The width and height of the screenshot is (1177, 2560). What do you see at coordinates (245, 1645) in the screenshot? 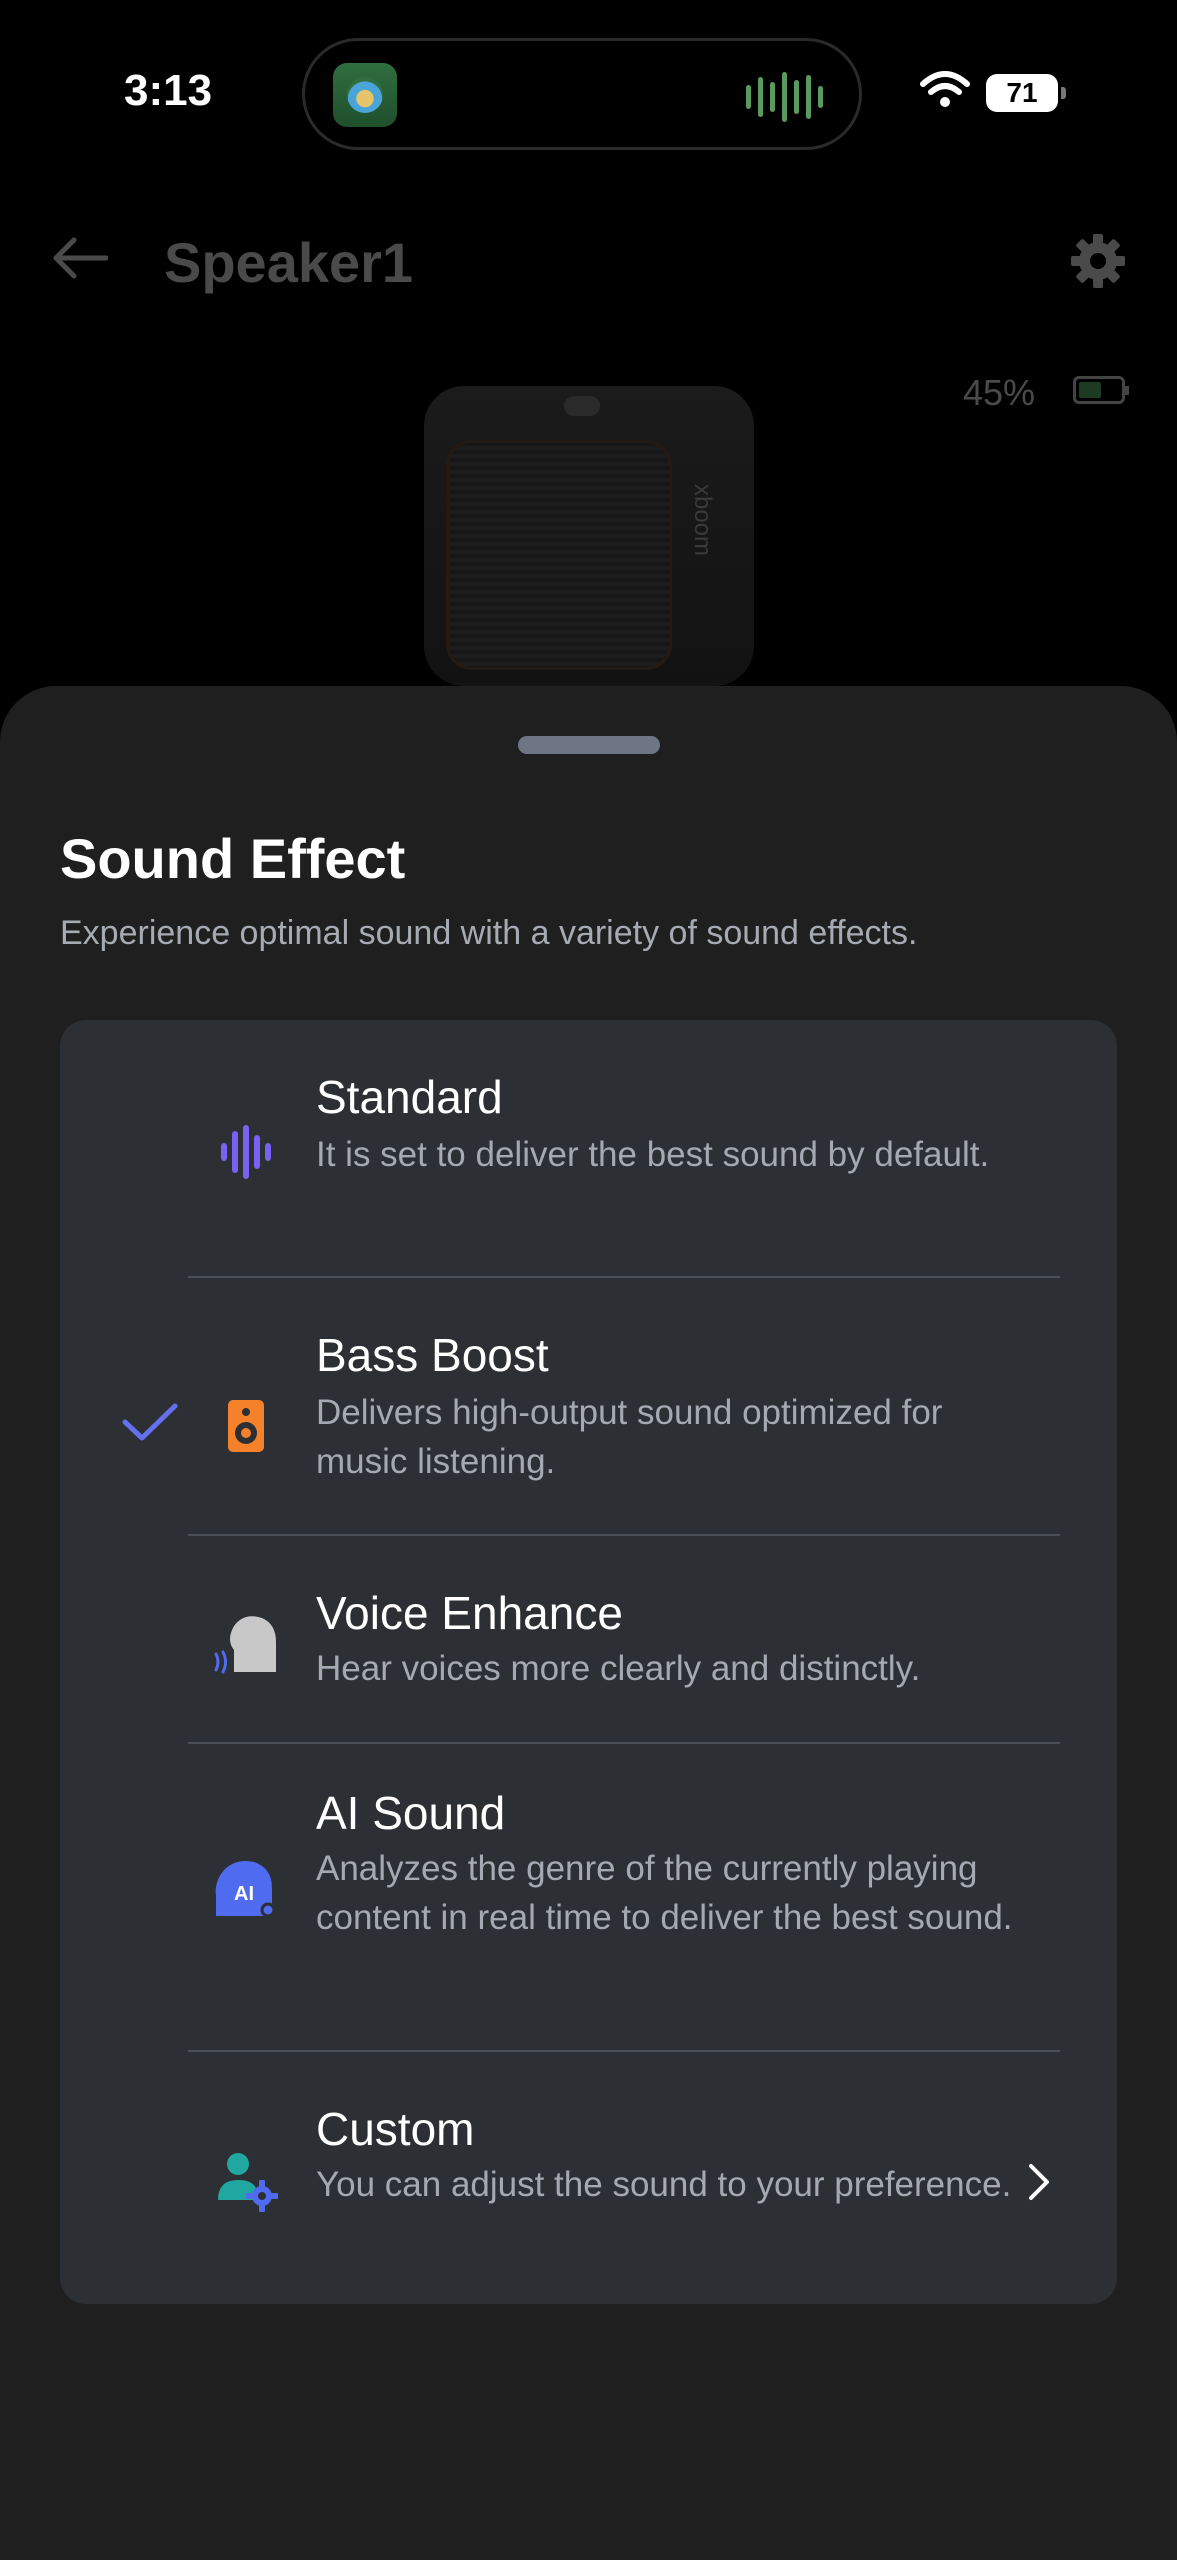
I see `voice-head-icon` at bounding box center [245, 1645].